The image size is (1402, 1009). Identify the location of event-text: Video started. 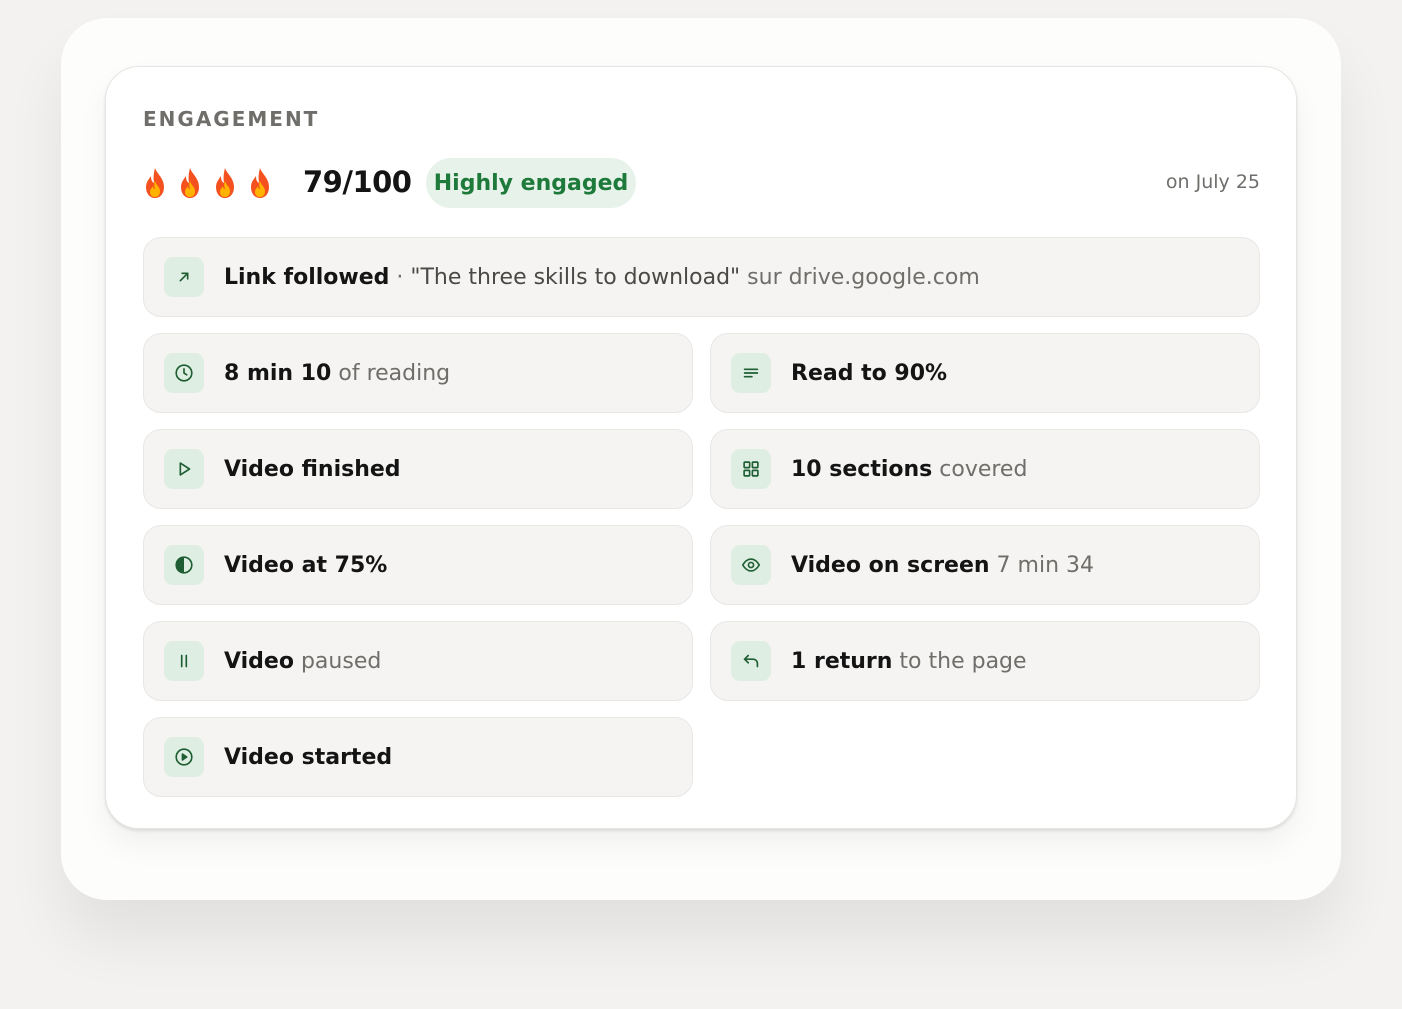
(308, 757).